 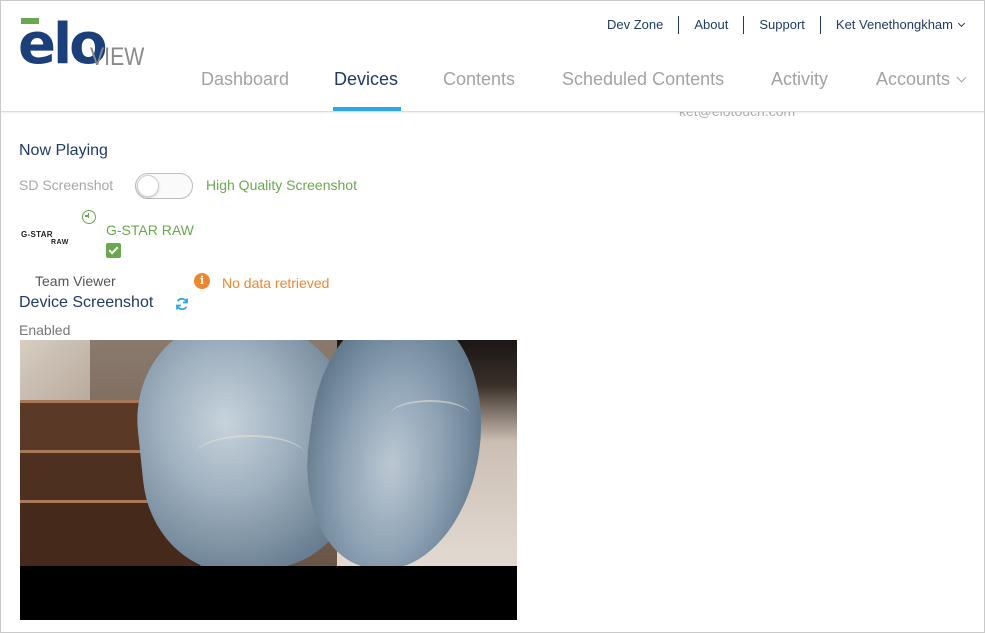 I want to click on support-link: Support, so click(x=782, y=25).